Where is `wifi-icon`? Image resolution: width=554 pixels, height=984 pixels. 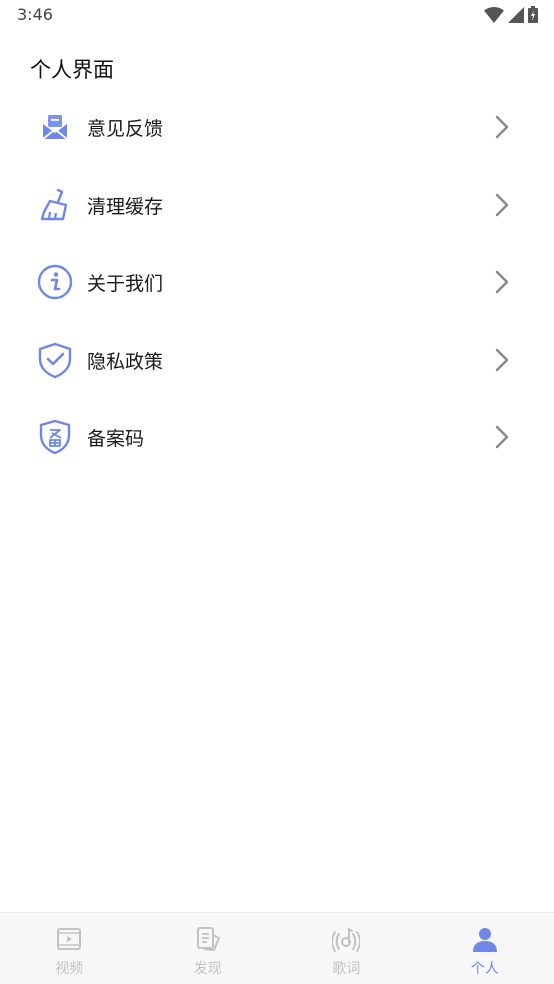 wifi-icon is located at coordinates (494, 14).